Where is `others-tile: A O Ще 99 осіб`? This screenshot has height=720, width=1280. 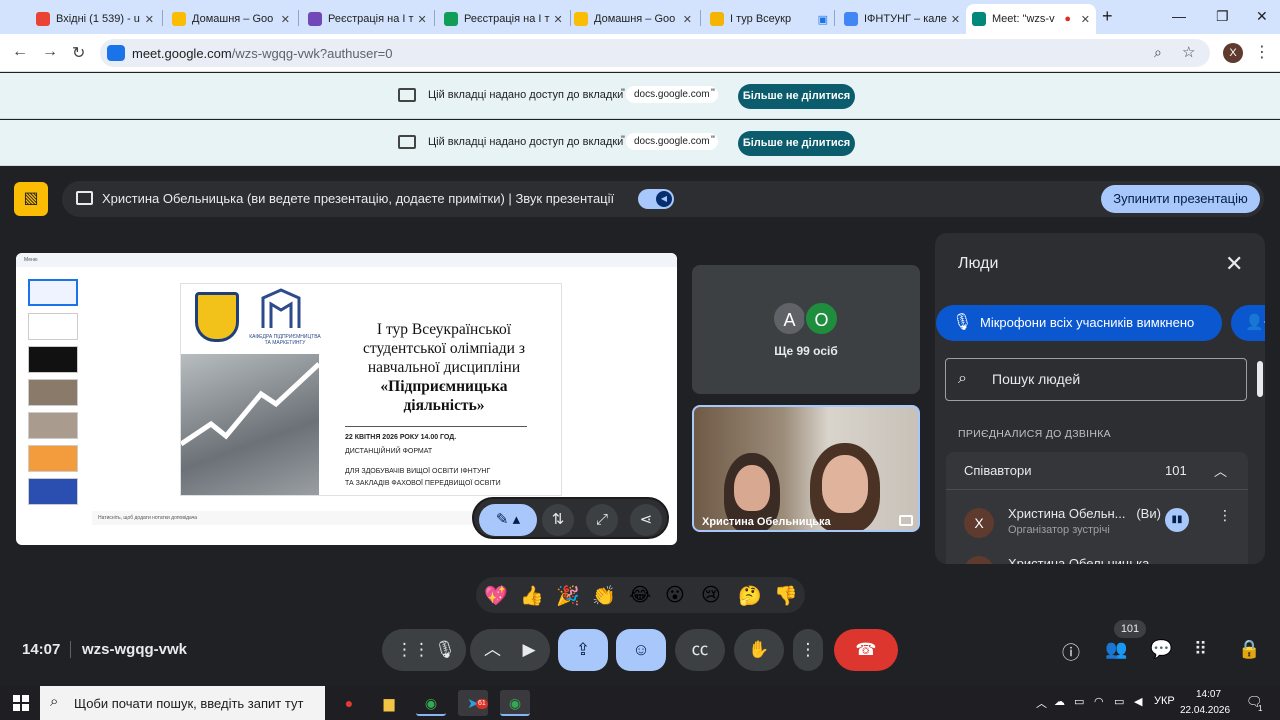 others-tile: A O Ще 99 осіб is located at coordinates (806, 329).